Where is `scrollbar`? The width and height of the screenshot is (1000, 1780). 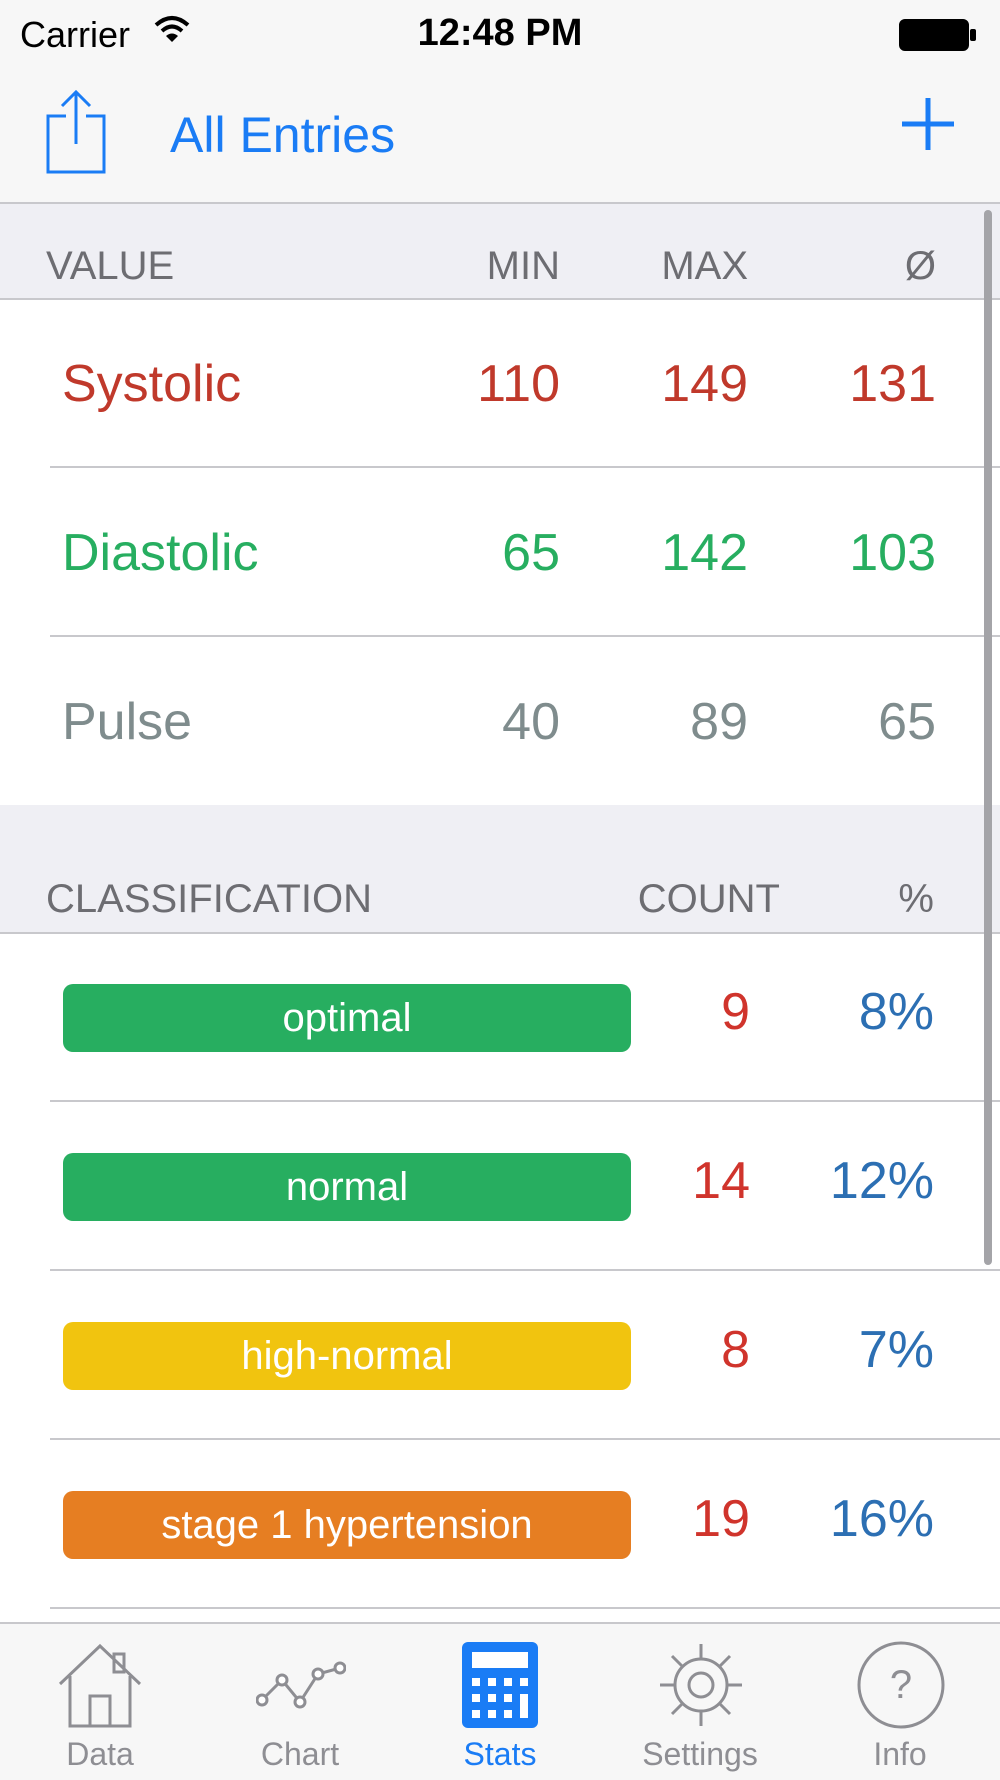 scrollbar is located at coordinates (988, 737).